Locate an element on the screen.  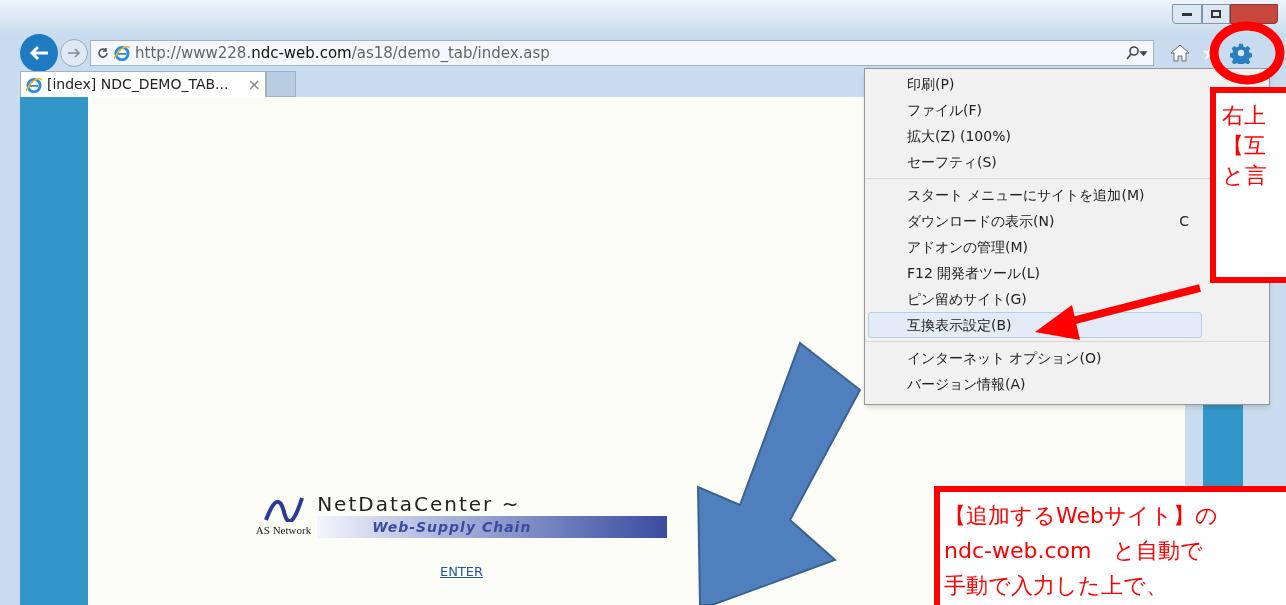
company-name: AS Network is located at coordinates (283, 530).